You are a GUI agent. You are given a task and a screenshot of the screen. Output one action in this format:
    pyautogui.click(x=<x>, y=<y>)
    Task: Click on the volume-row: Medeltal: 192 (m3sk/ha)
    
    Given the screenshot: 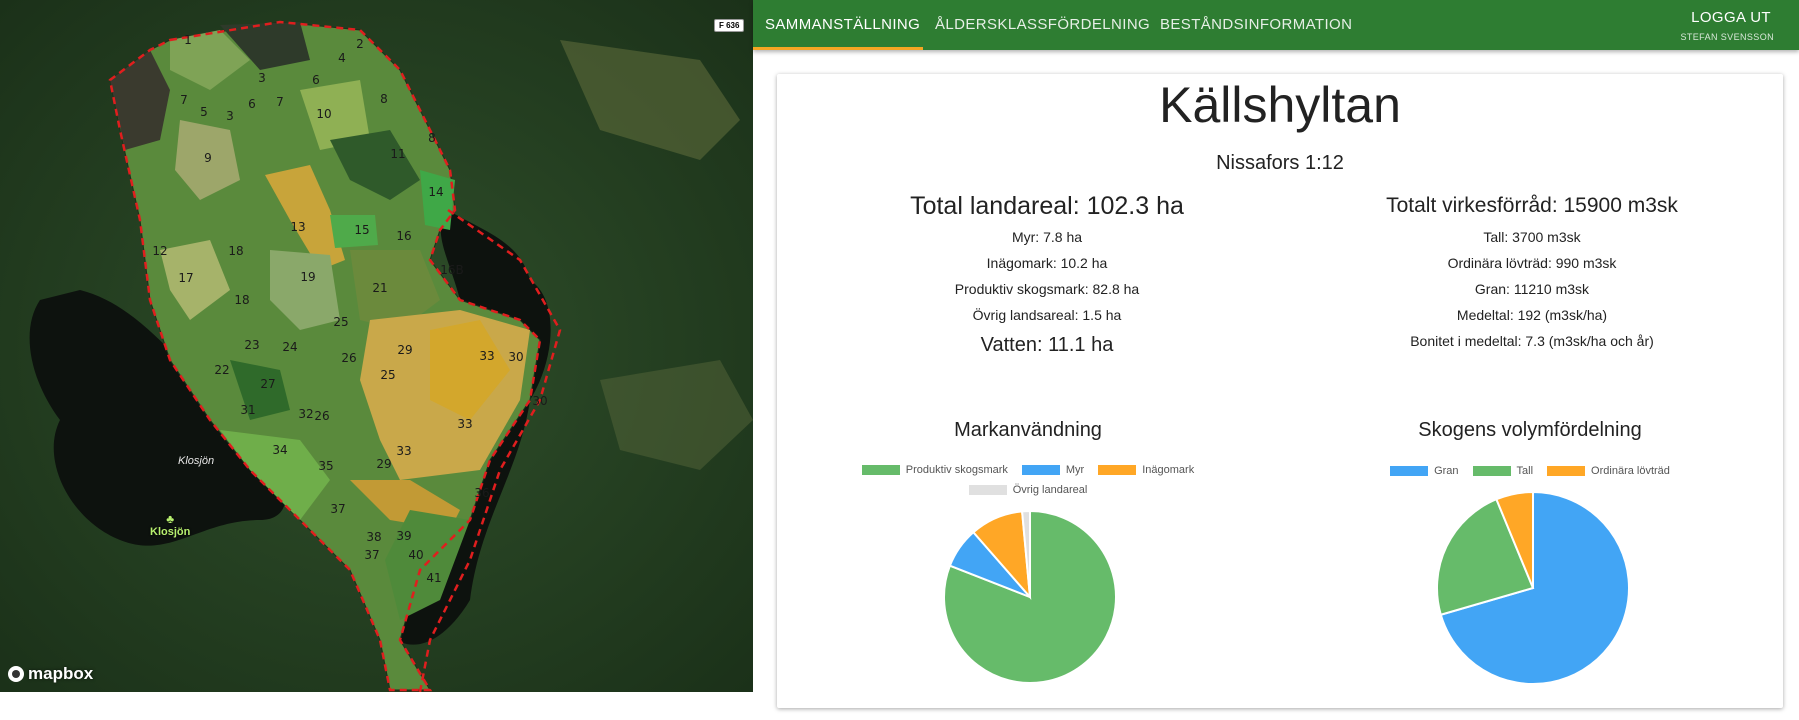 What is the action you would take?
    pyautogui.click(x=1532, y=315)
    